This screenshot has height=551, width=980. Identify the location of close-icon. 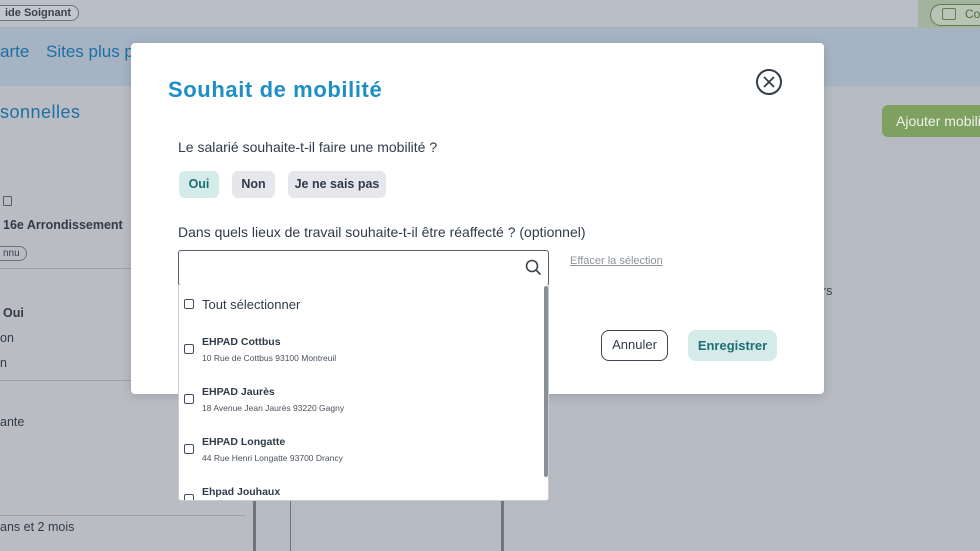
(769, 82).